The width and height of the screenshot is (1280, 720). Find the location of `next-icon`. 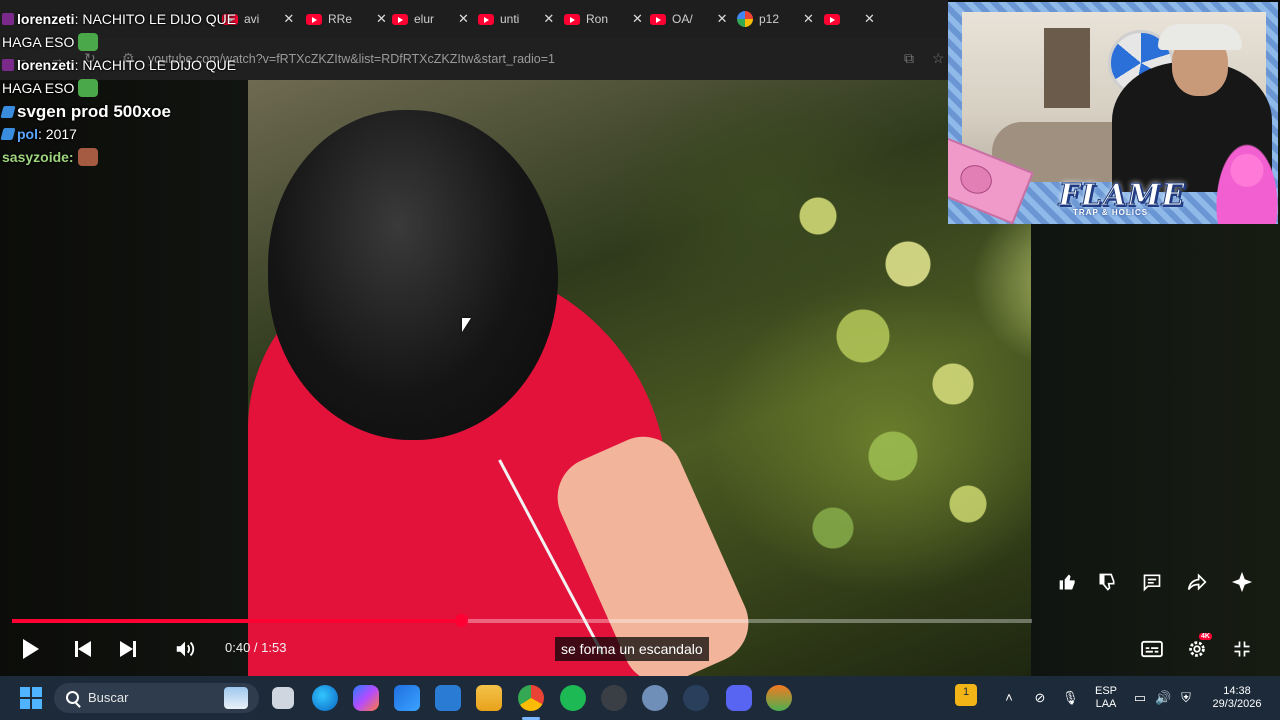

next-icon is located at coordinates (126, 649).